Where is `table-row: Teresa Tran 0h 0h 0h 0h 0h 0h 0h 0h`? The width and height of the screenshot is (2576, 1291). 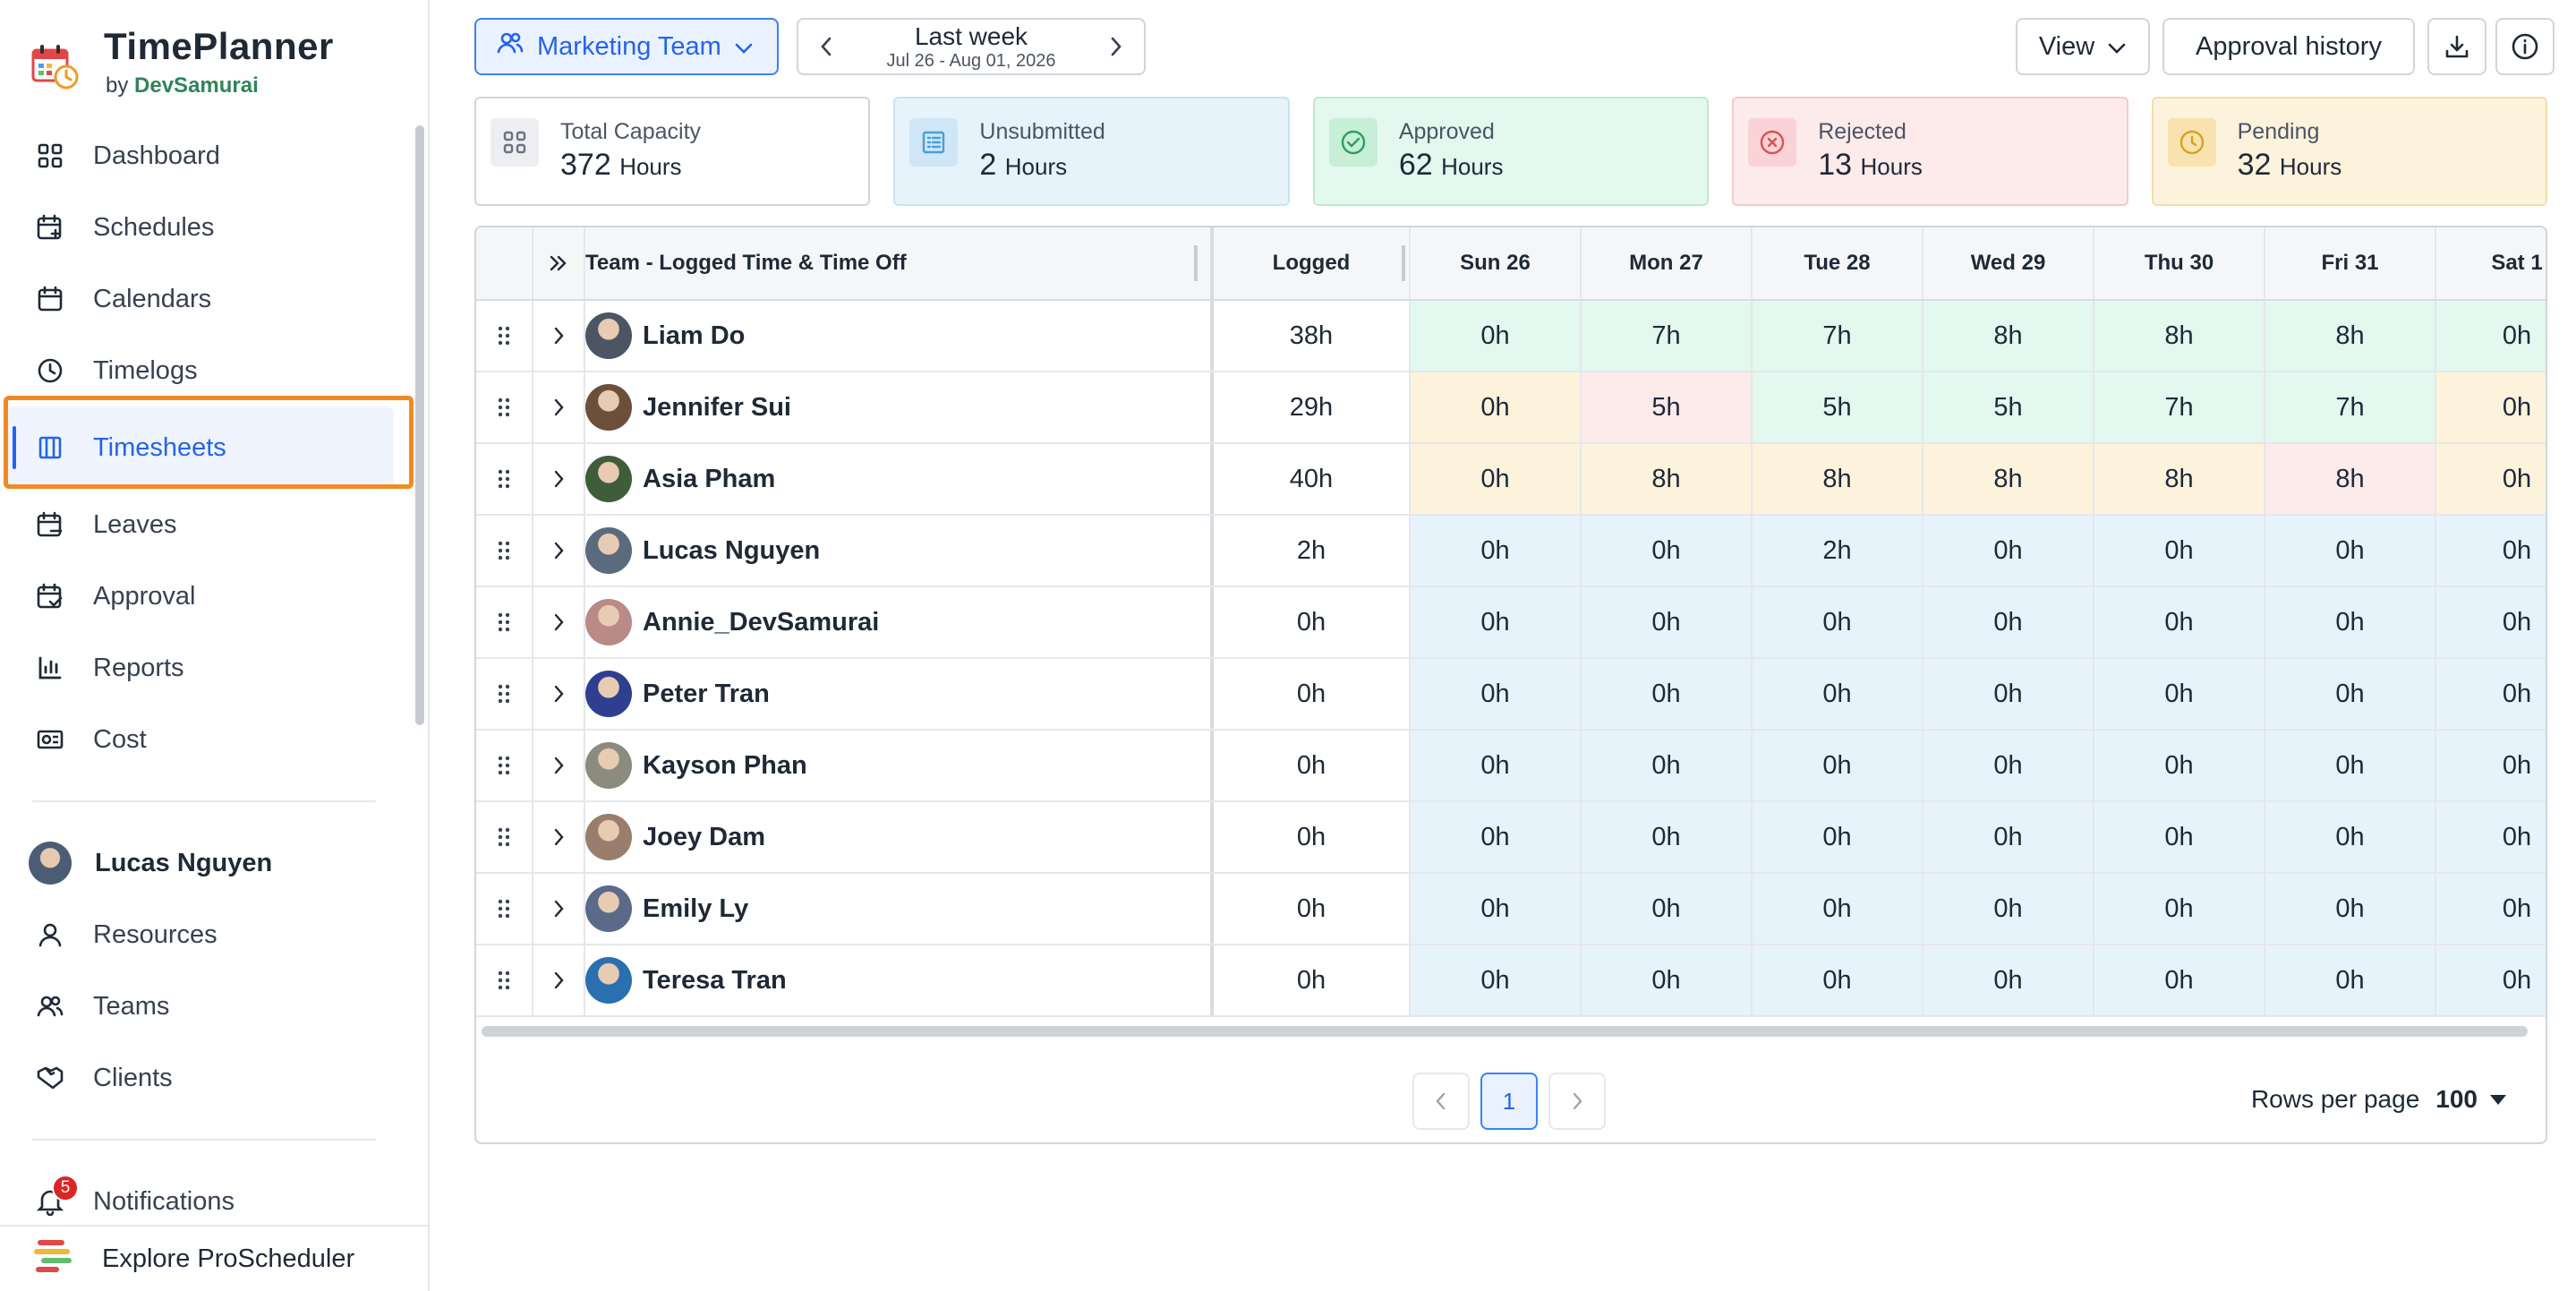 table-row: Teresa Tran 0h 0h 0h 0h 0h 0h 0h 0h is located at coordinates (1511, 981).